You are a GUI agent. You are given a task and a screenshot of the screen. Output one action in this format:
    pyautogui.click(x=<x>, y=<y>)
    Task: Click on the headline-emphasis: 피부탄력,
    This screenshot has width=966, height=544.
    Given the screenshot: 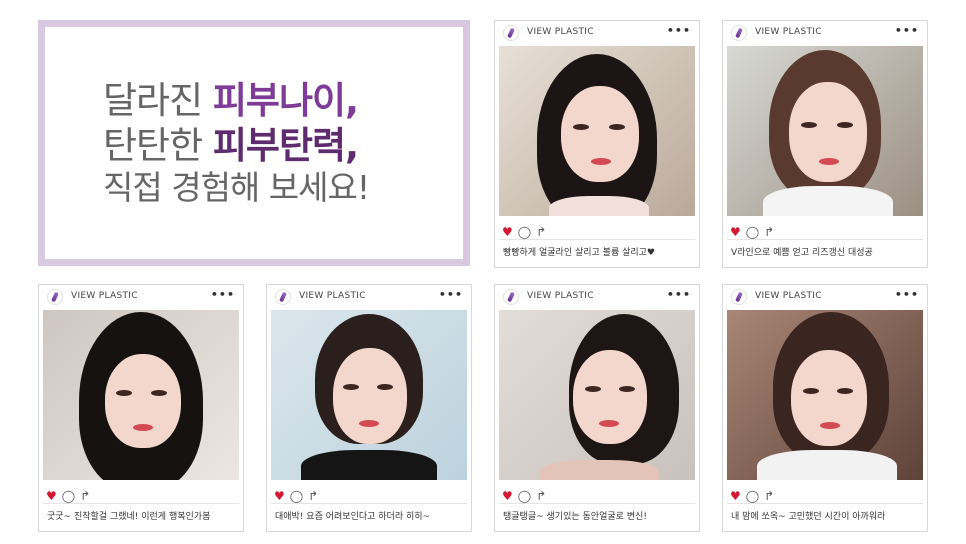 What is the action you would take?
    pyautogui.click(x=285, y=145)
    